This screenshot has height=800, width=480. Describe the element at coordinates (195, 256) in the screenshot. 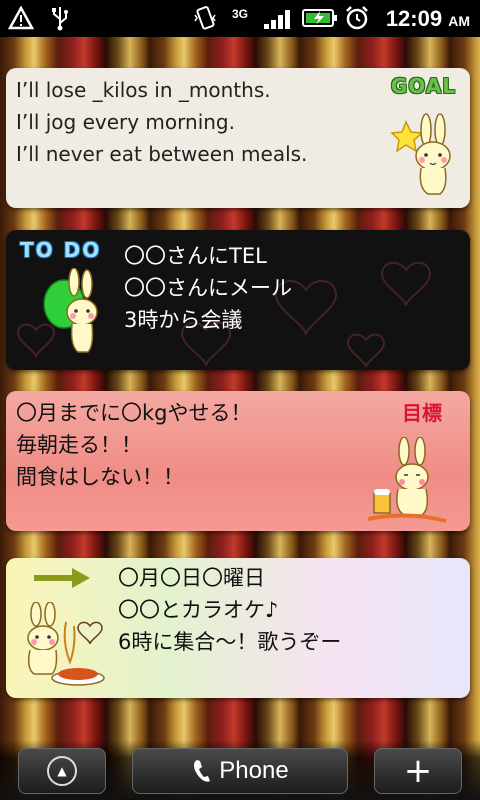

I see `todo-line: 〇〇さんにTEL` at that location.